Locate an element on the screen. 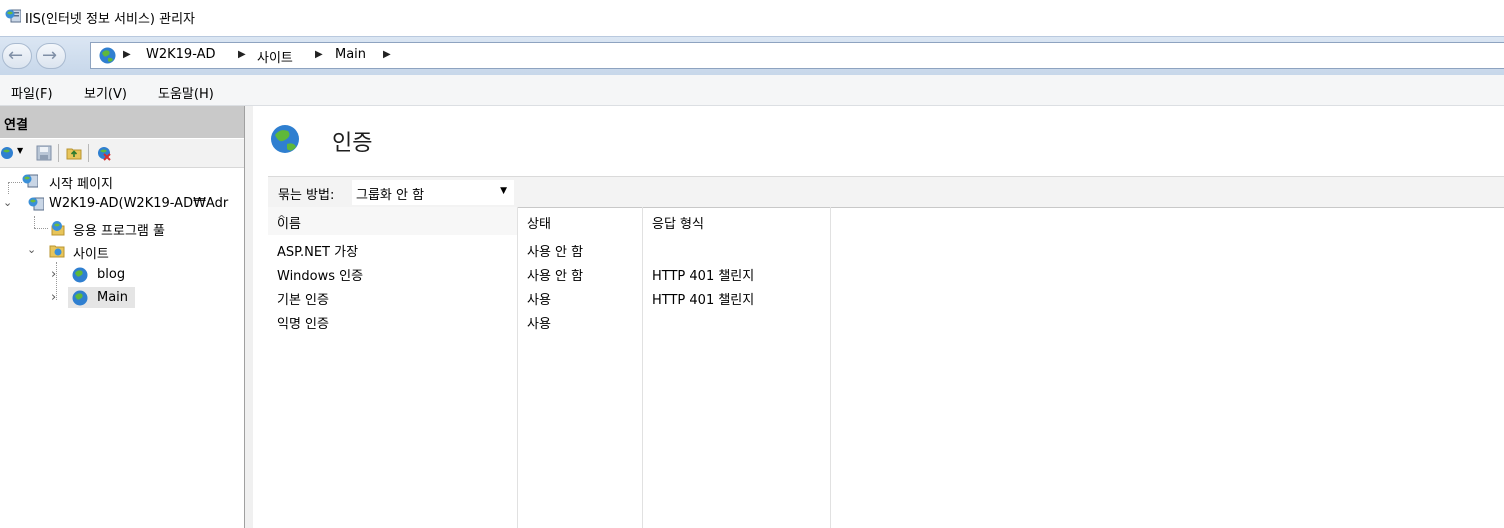 The image size is (1504, 528). column-header-response-type: 응답 형식 is located at coordinates (736, 221).